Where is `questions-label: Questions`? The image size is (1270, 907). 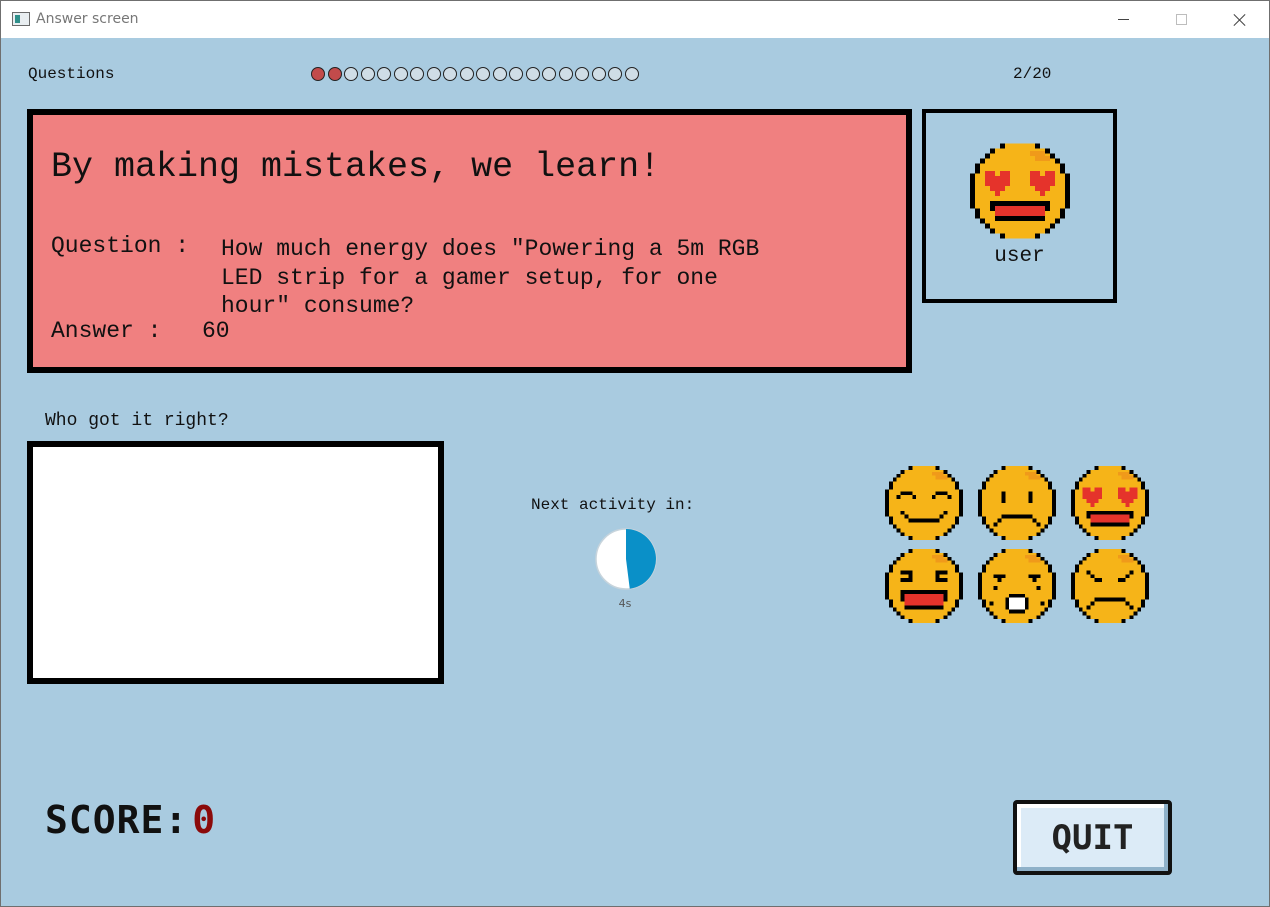
questions-label: Questions is located at coordinates (71, 74).